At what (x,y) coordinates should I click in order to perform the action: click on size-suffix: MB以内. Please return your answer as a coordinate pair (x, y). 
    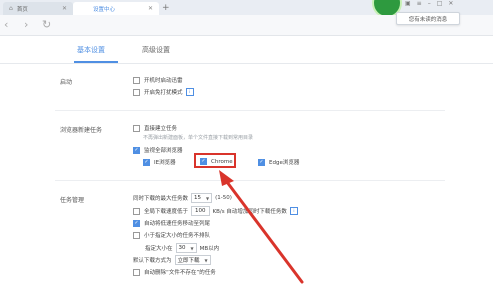
    Looking at the image, I should click on (209, 249).